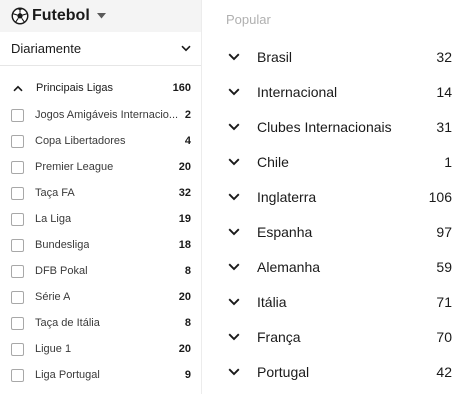 This screenshot has height=394, width=466. What do you see at coordinates (297, 91) in the screenshot?
I see `country-name: Internacional` at bounding box center [297, 91].